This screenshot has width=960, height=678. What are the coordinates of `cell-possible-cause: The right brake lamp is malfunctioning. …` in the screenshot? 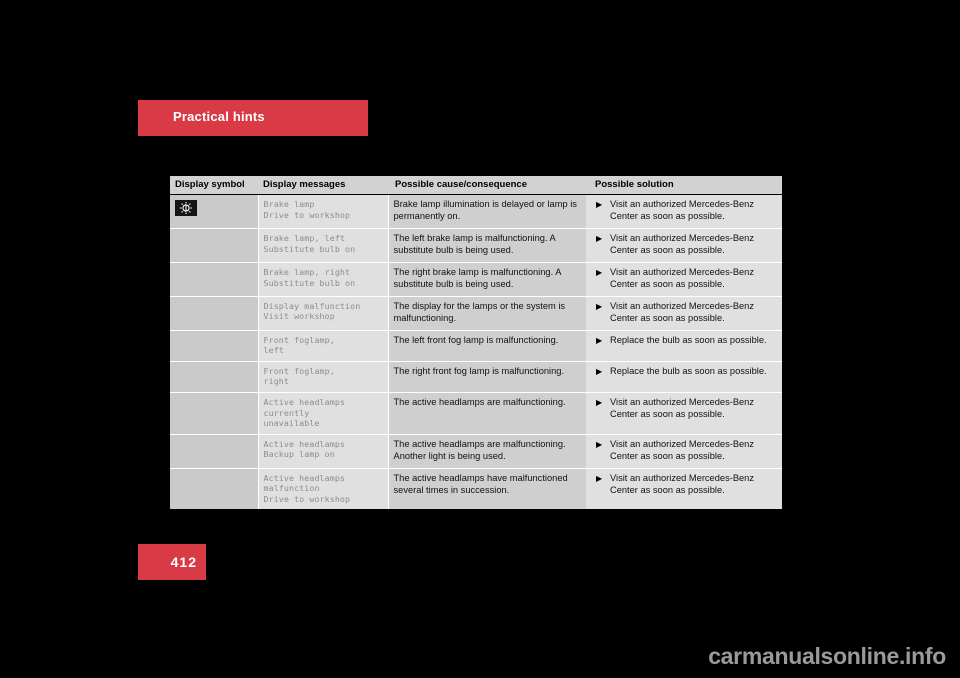 It's located at (486, 279).